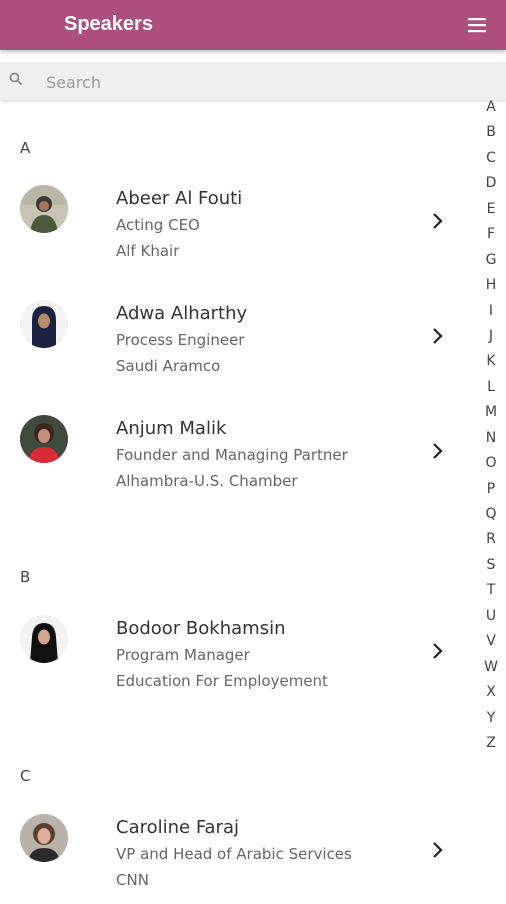 The height and width of the screenshot is (904, 506). Describe the element at coordinates (182, 313) in the screenshot. I see `speaker-name: Adwa Alharthy` at that location.